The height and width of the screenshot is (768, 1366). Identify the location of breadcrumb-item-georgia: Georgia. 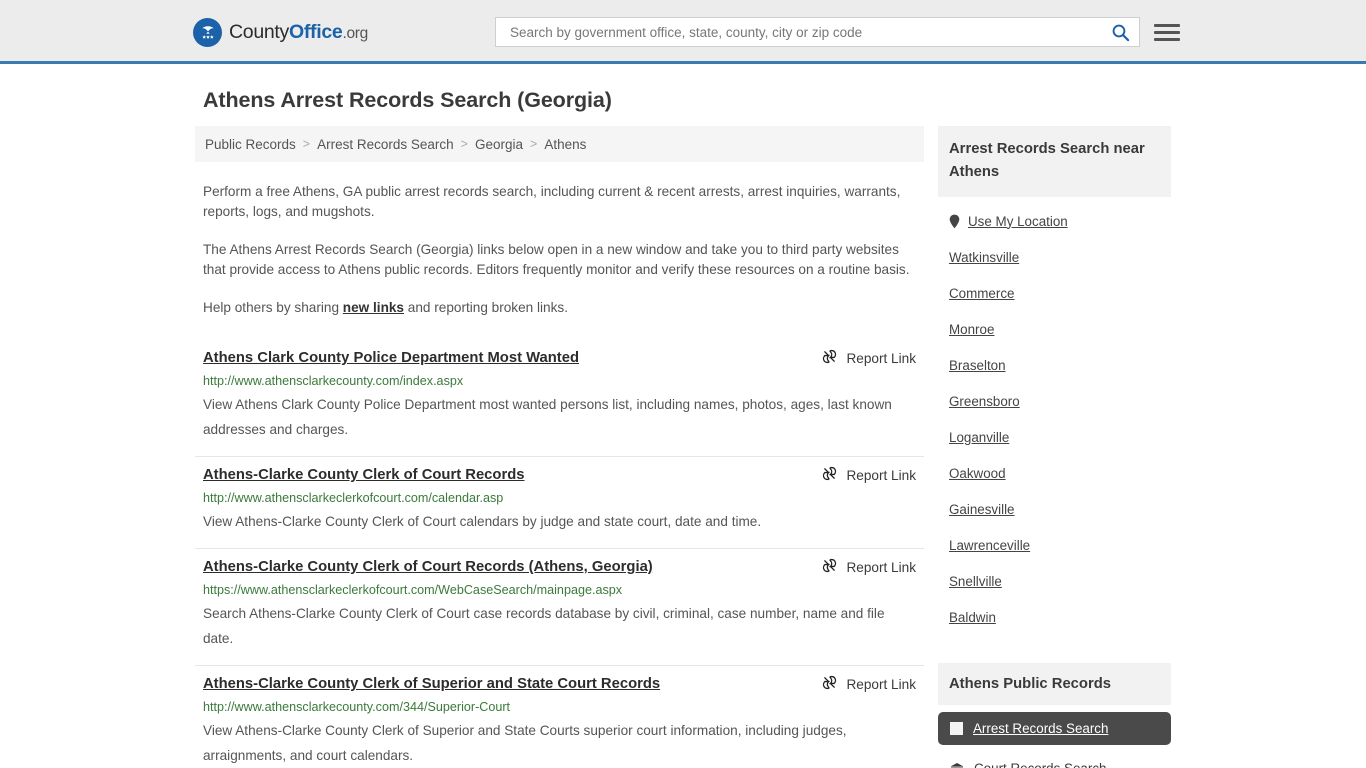
(499, 144).